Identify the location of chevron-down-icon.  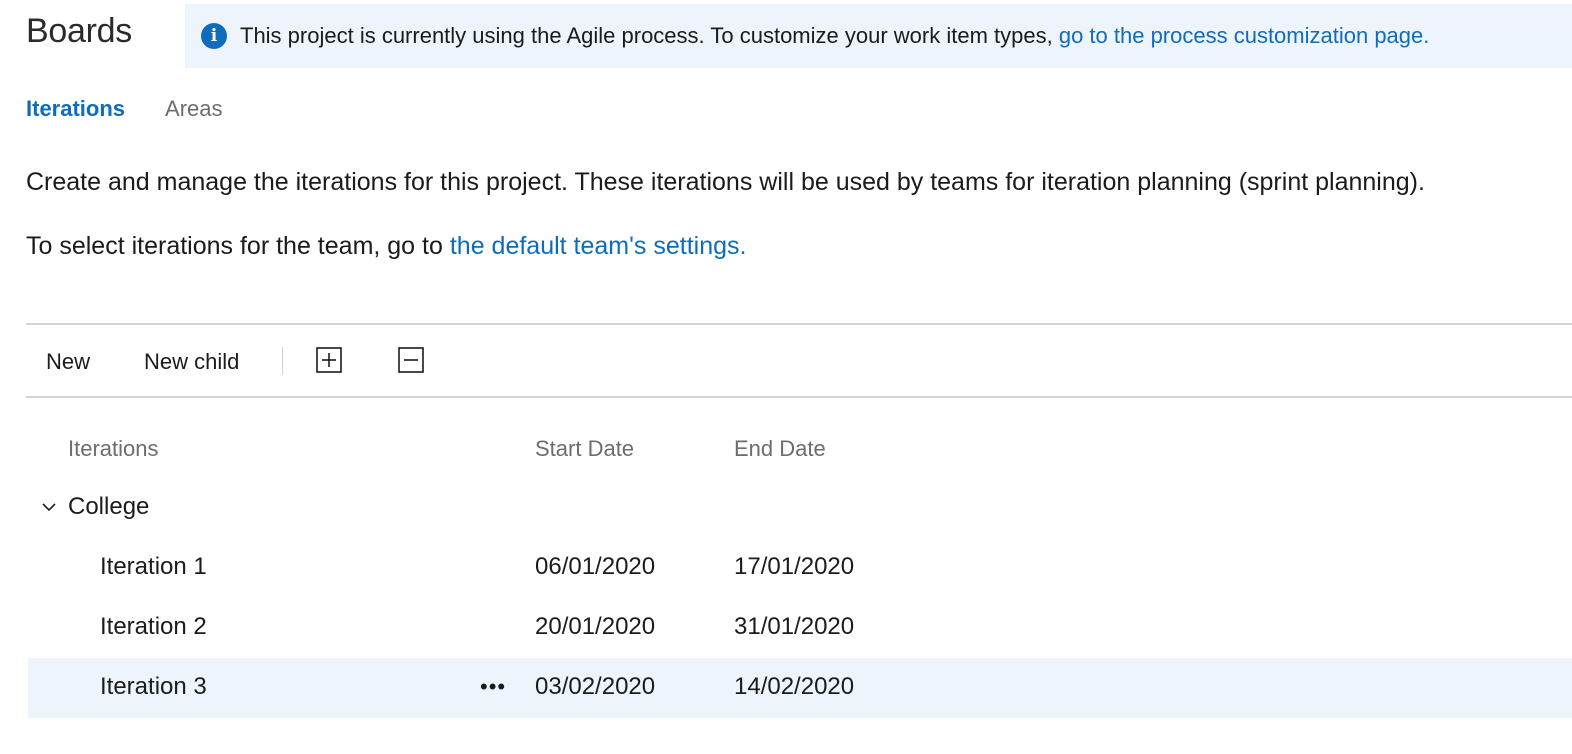
(49, 507).